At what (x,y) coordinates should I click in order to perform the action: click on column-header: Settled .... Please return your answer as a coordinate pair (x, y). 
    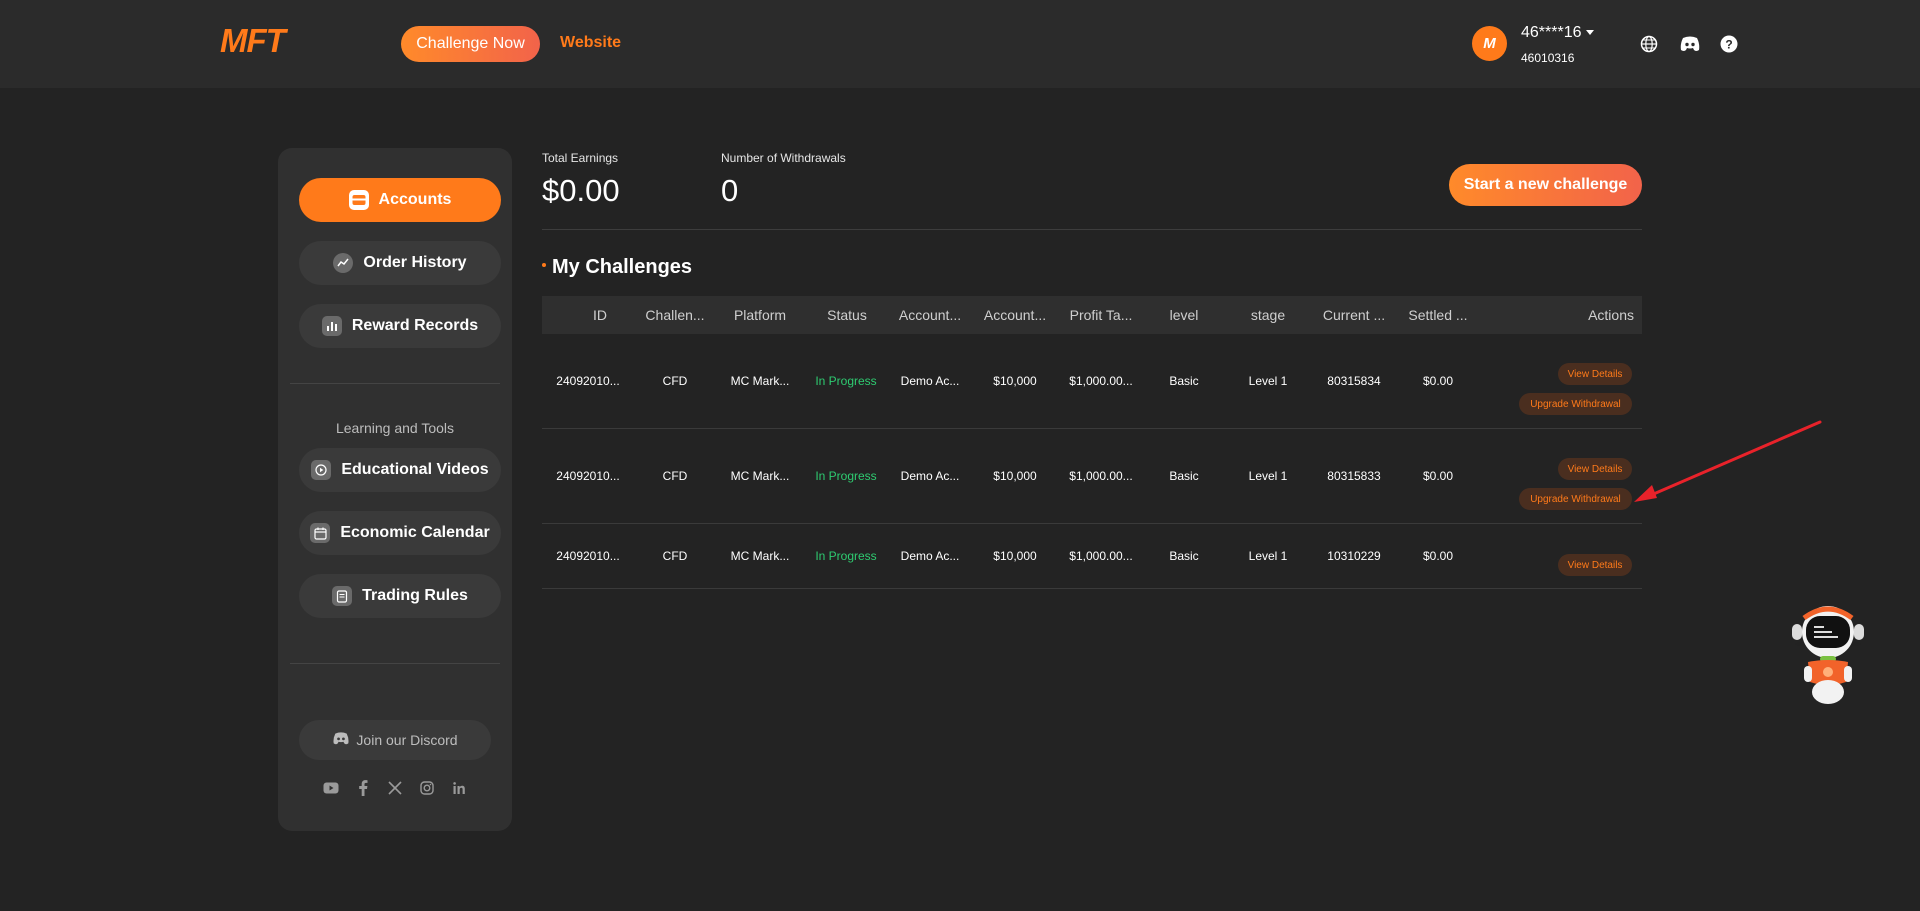
    Looking at the image, I should click on (1438, 315).